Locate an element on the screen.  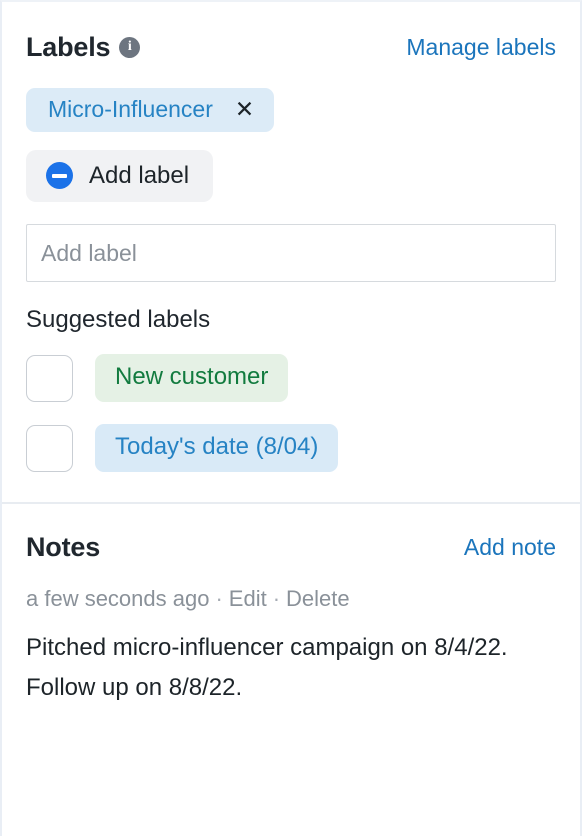
add-label-button: Add label is located at coordinates (120, 176).